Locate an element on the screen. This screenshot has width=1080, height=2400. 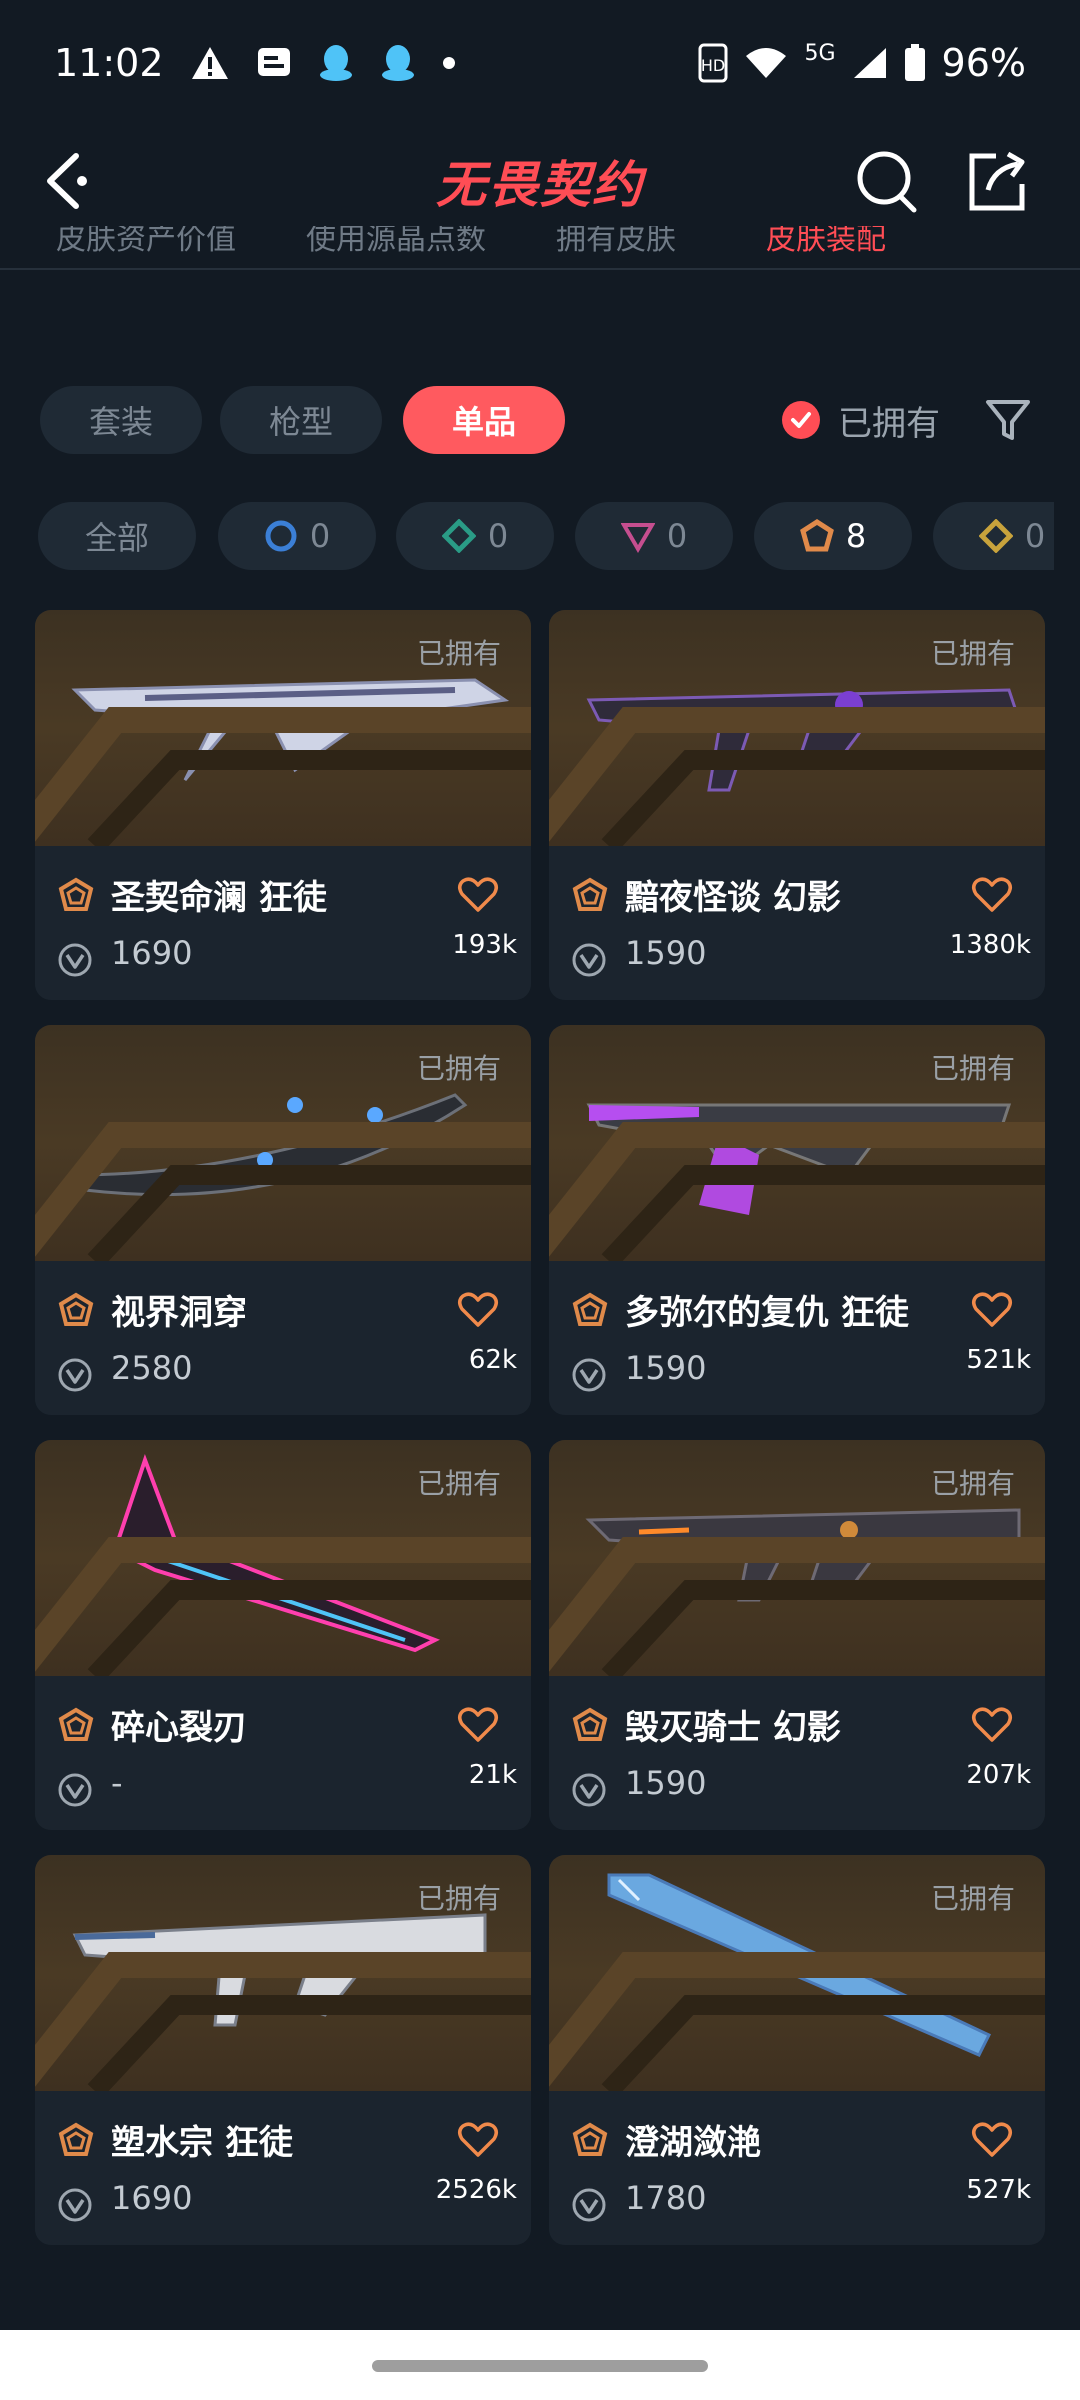
like-count: 521k is located at coordinates (998, 1360).